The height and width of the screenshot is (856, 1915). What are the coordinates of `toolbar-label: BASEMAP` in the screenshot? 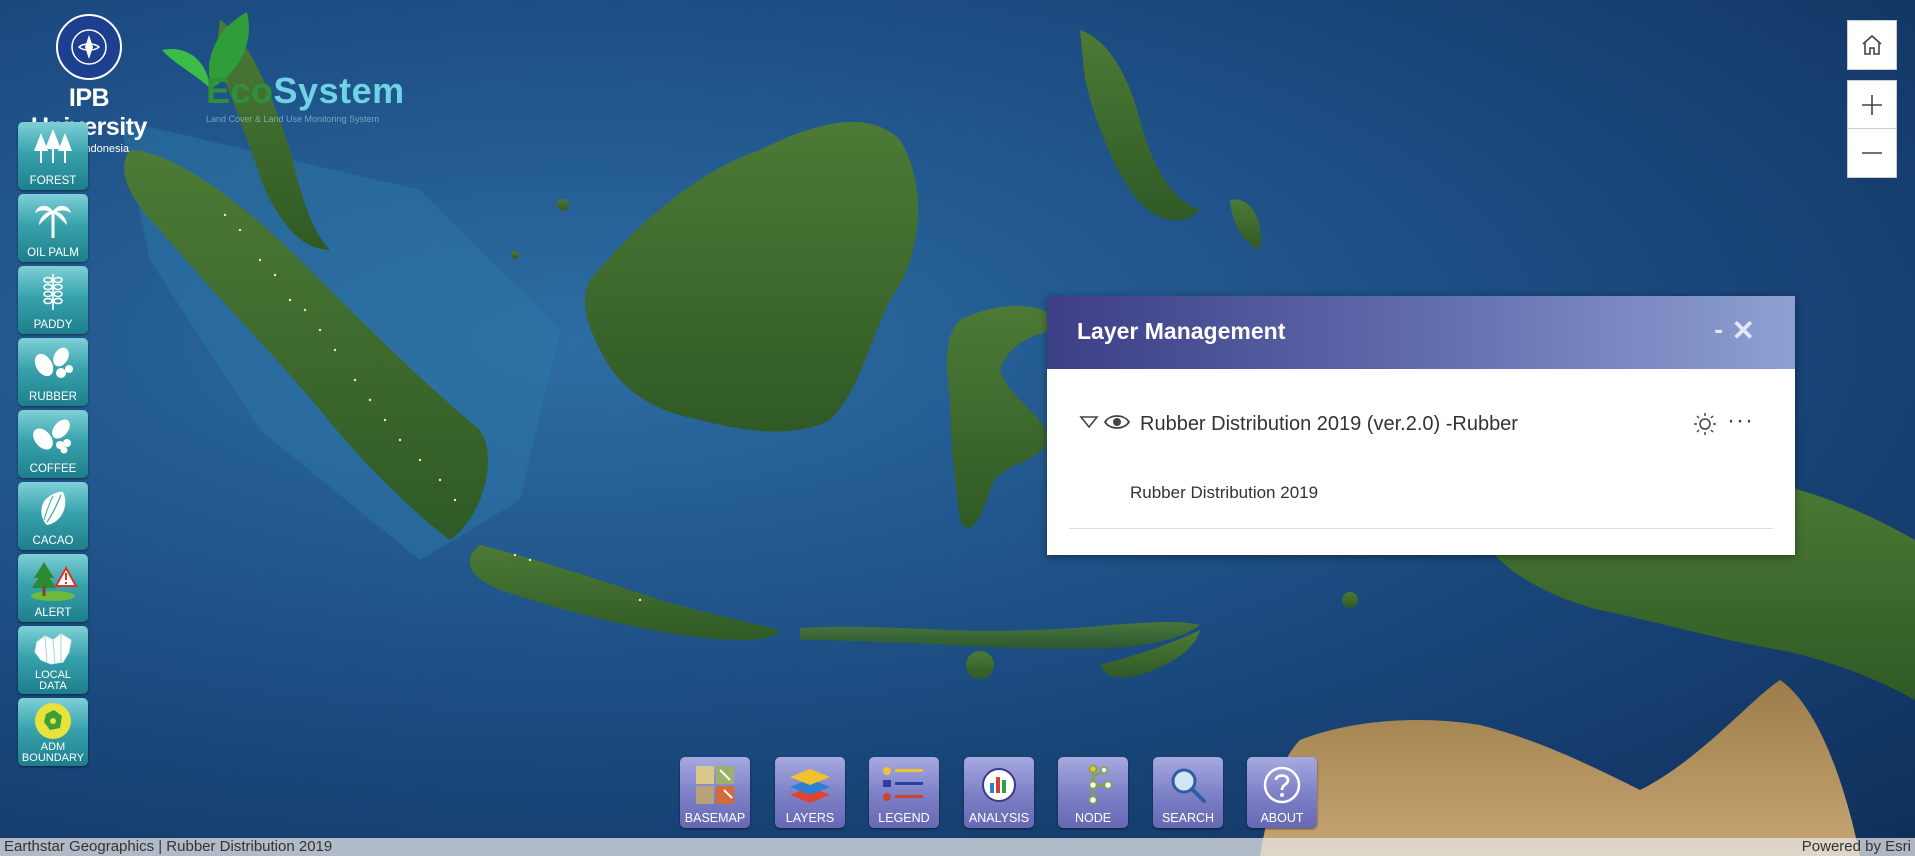 It's located at (715, 818).